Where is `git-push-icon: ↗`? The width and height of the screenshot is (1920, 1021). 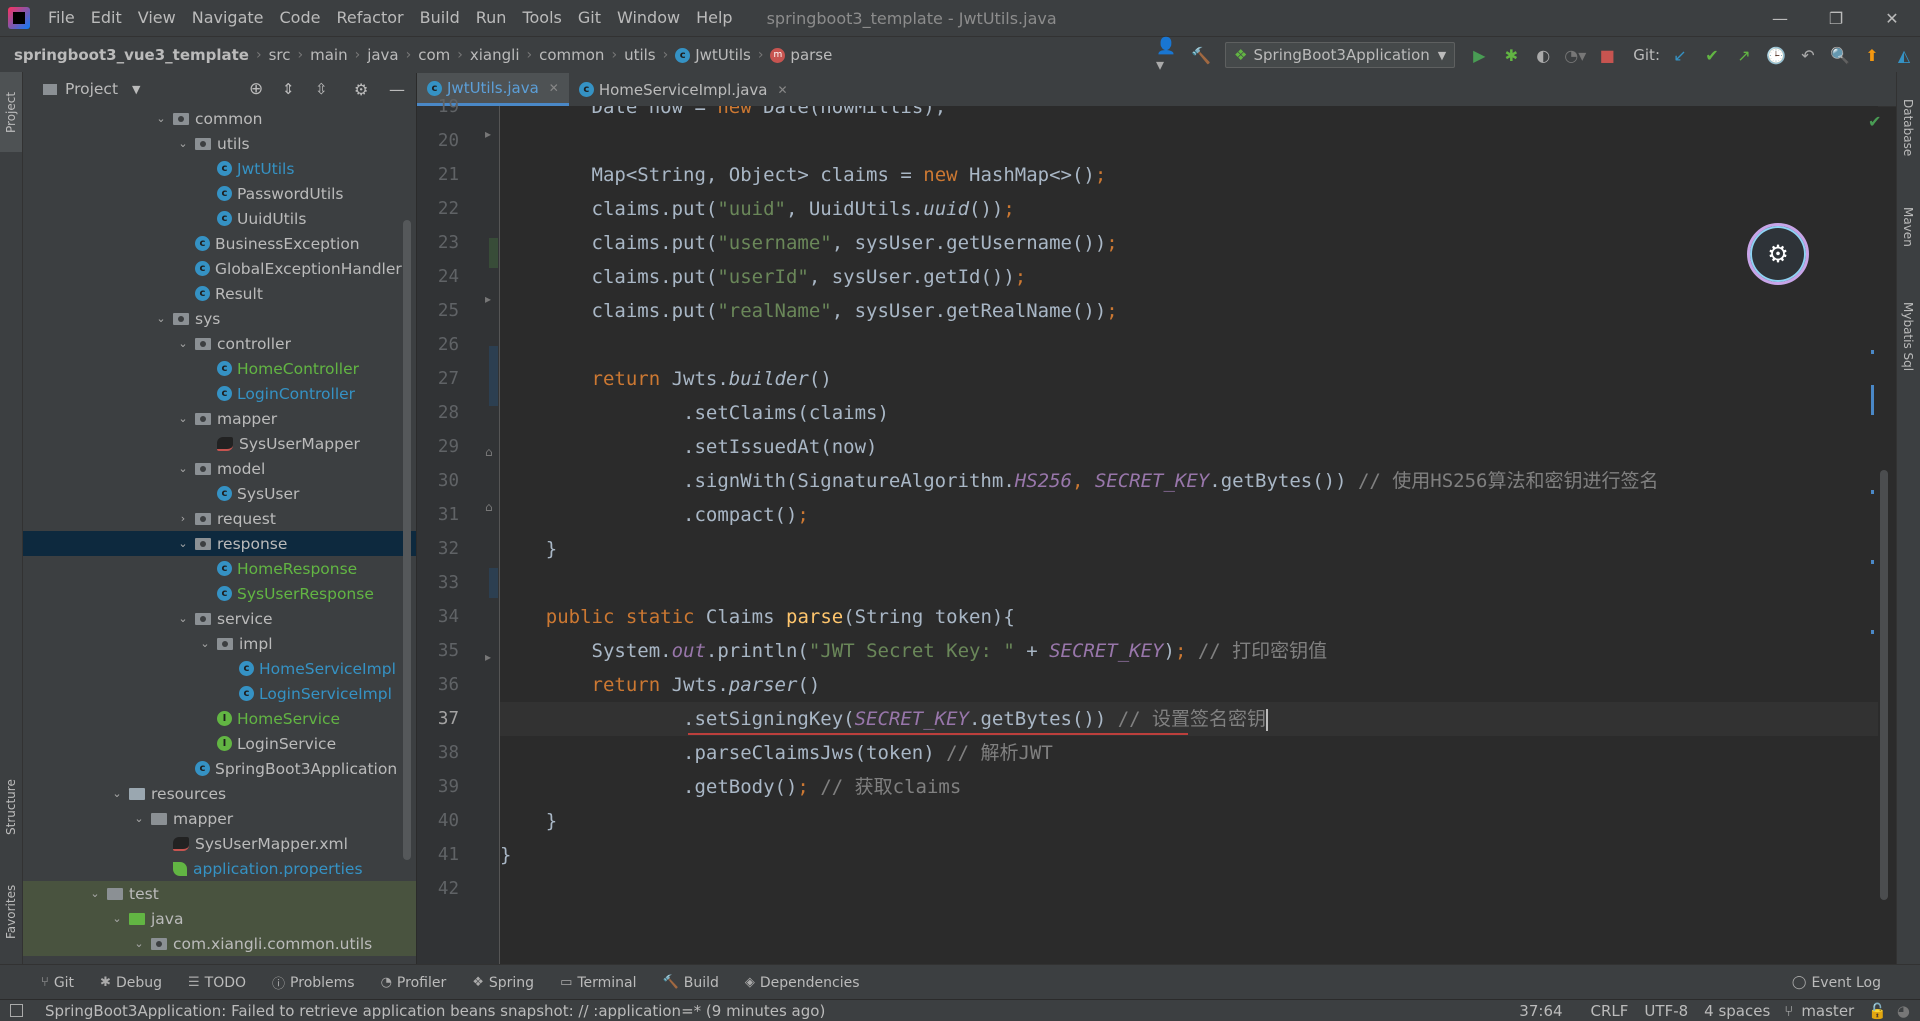
git-push-icon: ↗ is located at coordinates (1744, 55).